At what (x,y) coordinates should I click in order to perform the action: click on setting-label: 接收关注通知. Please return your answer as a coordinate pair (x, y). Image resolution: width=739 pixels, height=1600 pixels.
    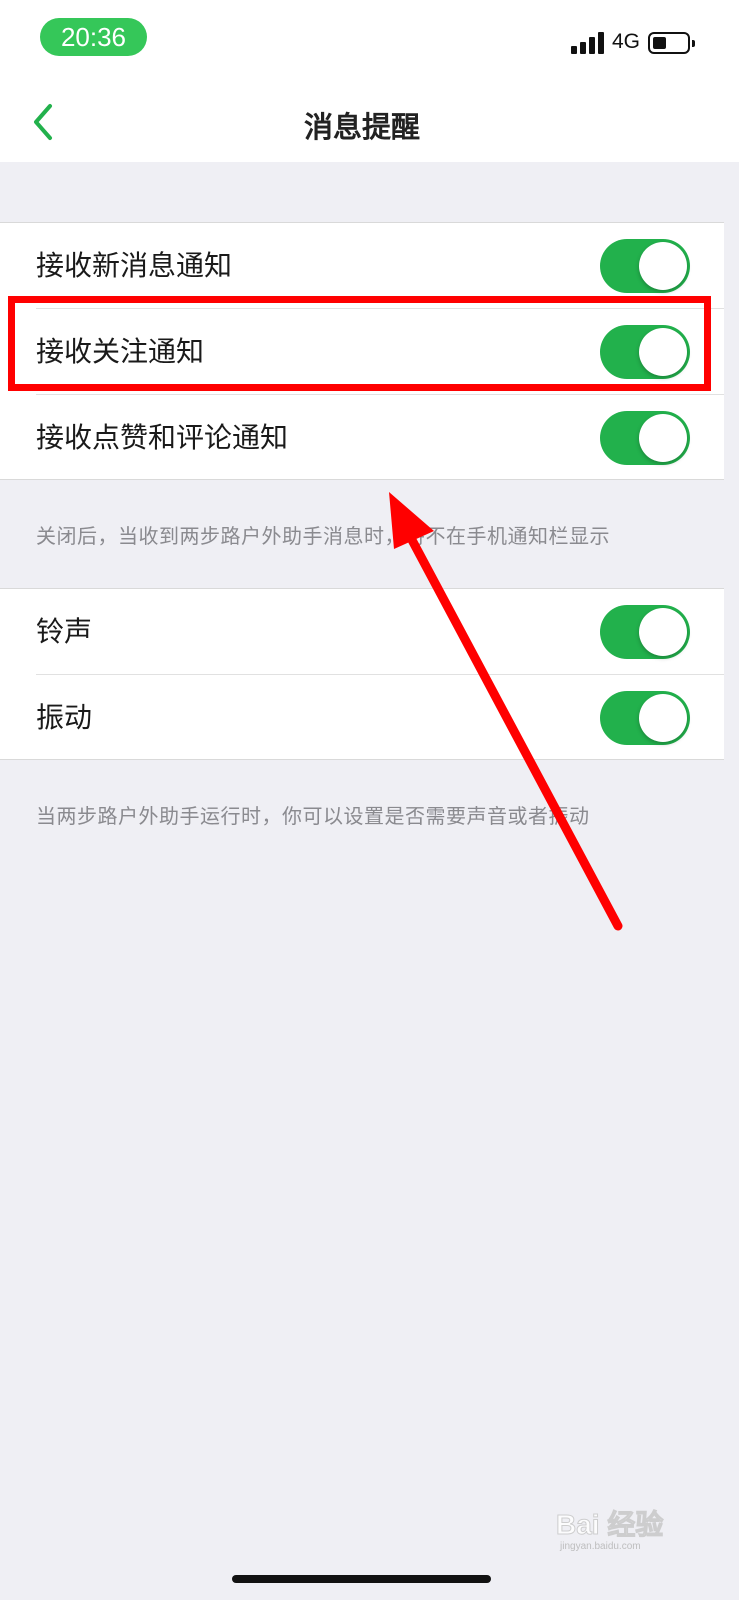
    Looking at the image, I should click on (120, 351).